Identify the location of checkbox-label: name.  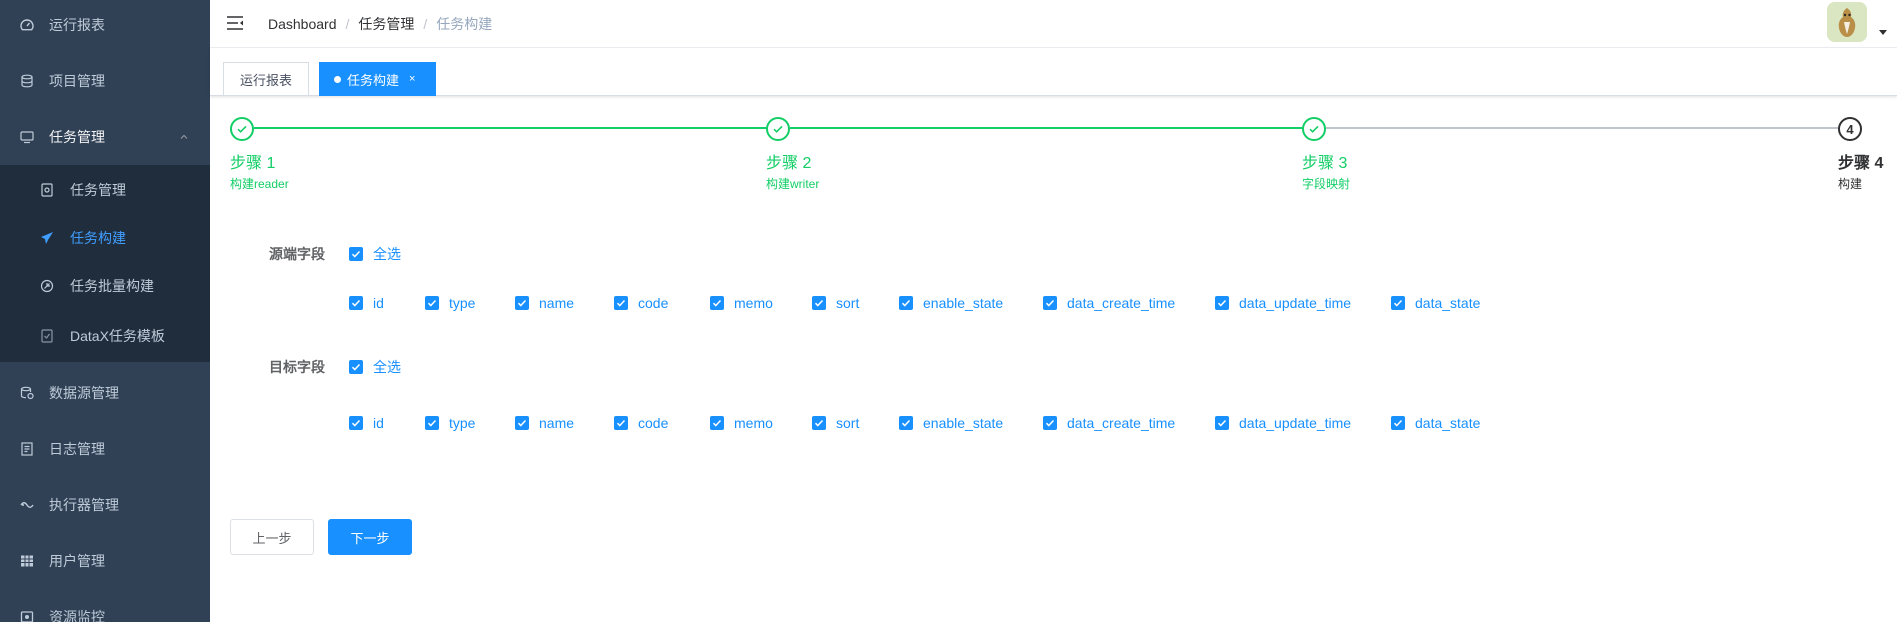
(557, 303).